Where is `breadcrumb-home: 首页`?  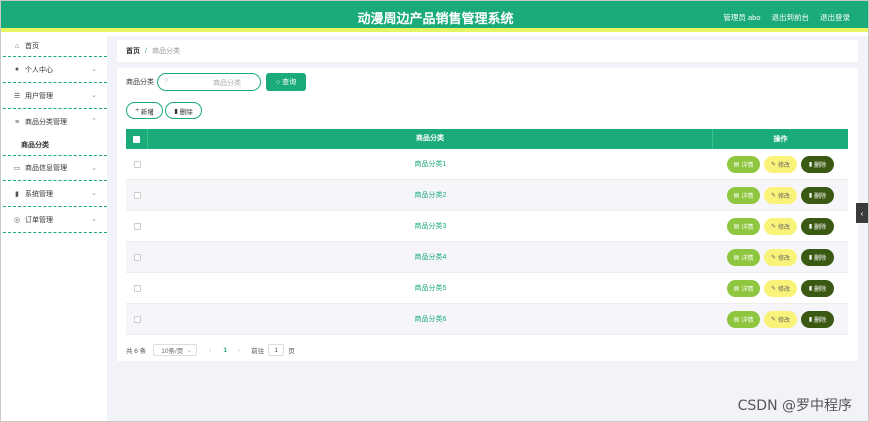 breadcrumb-home: 首页 is located at coordinates (133, 51).